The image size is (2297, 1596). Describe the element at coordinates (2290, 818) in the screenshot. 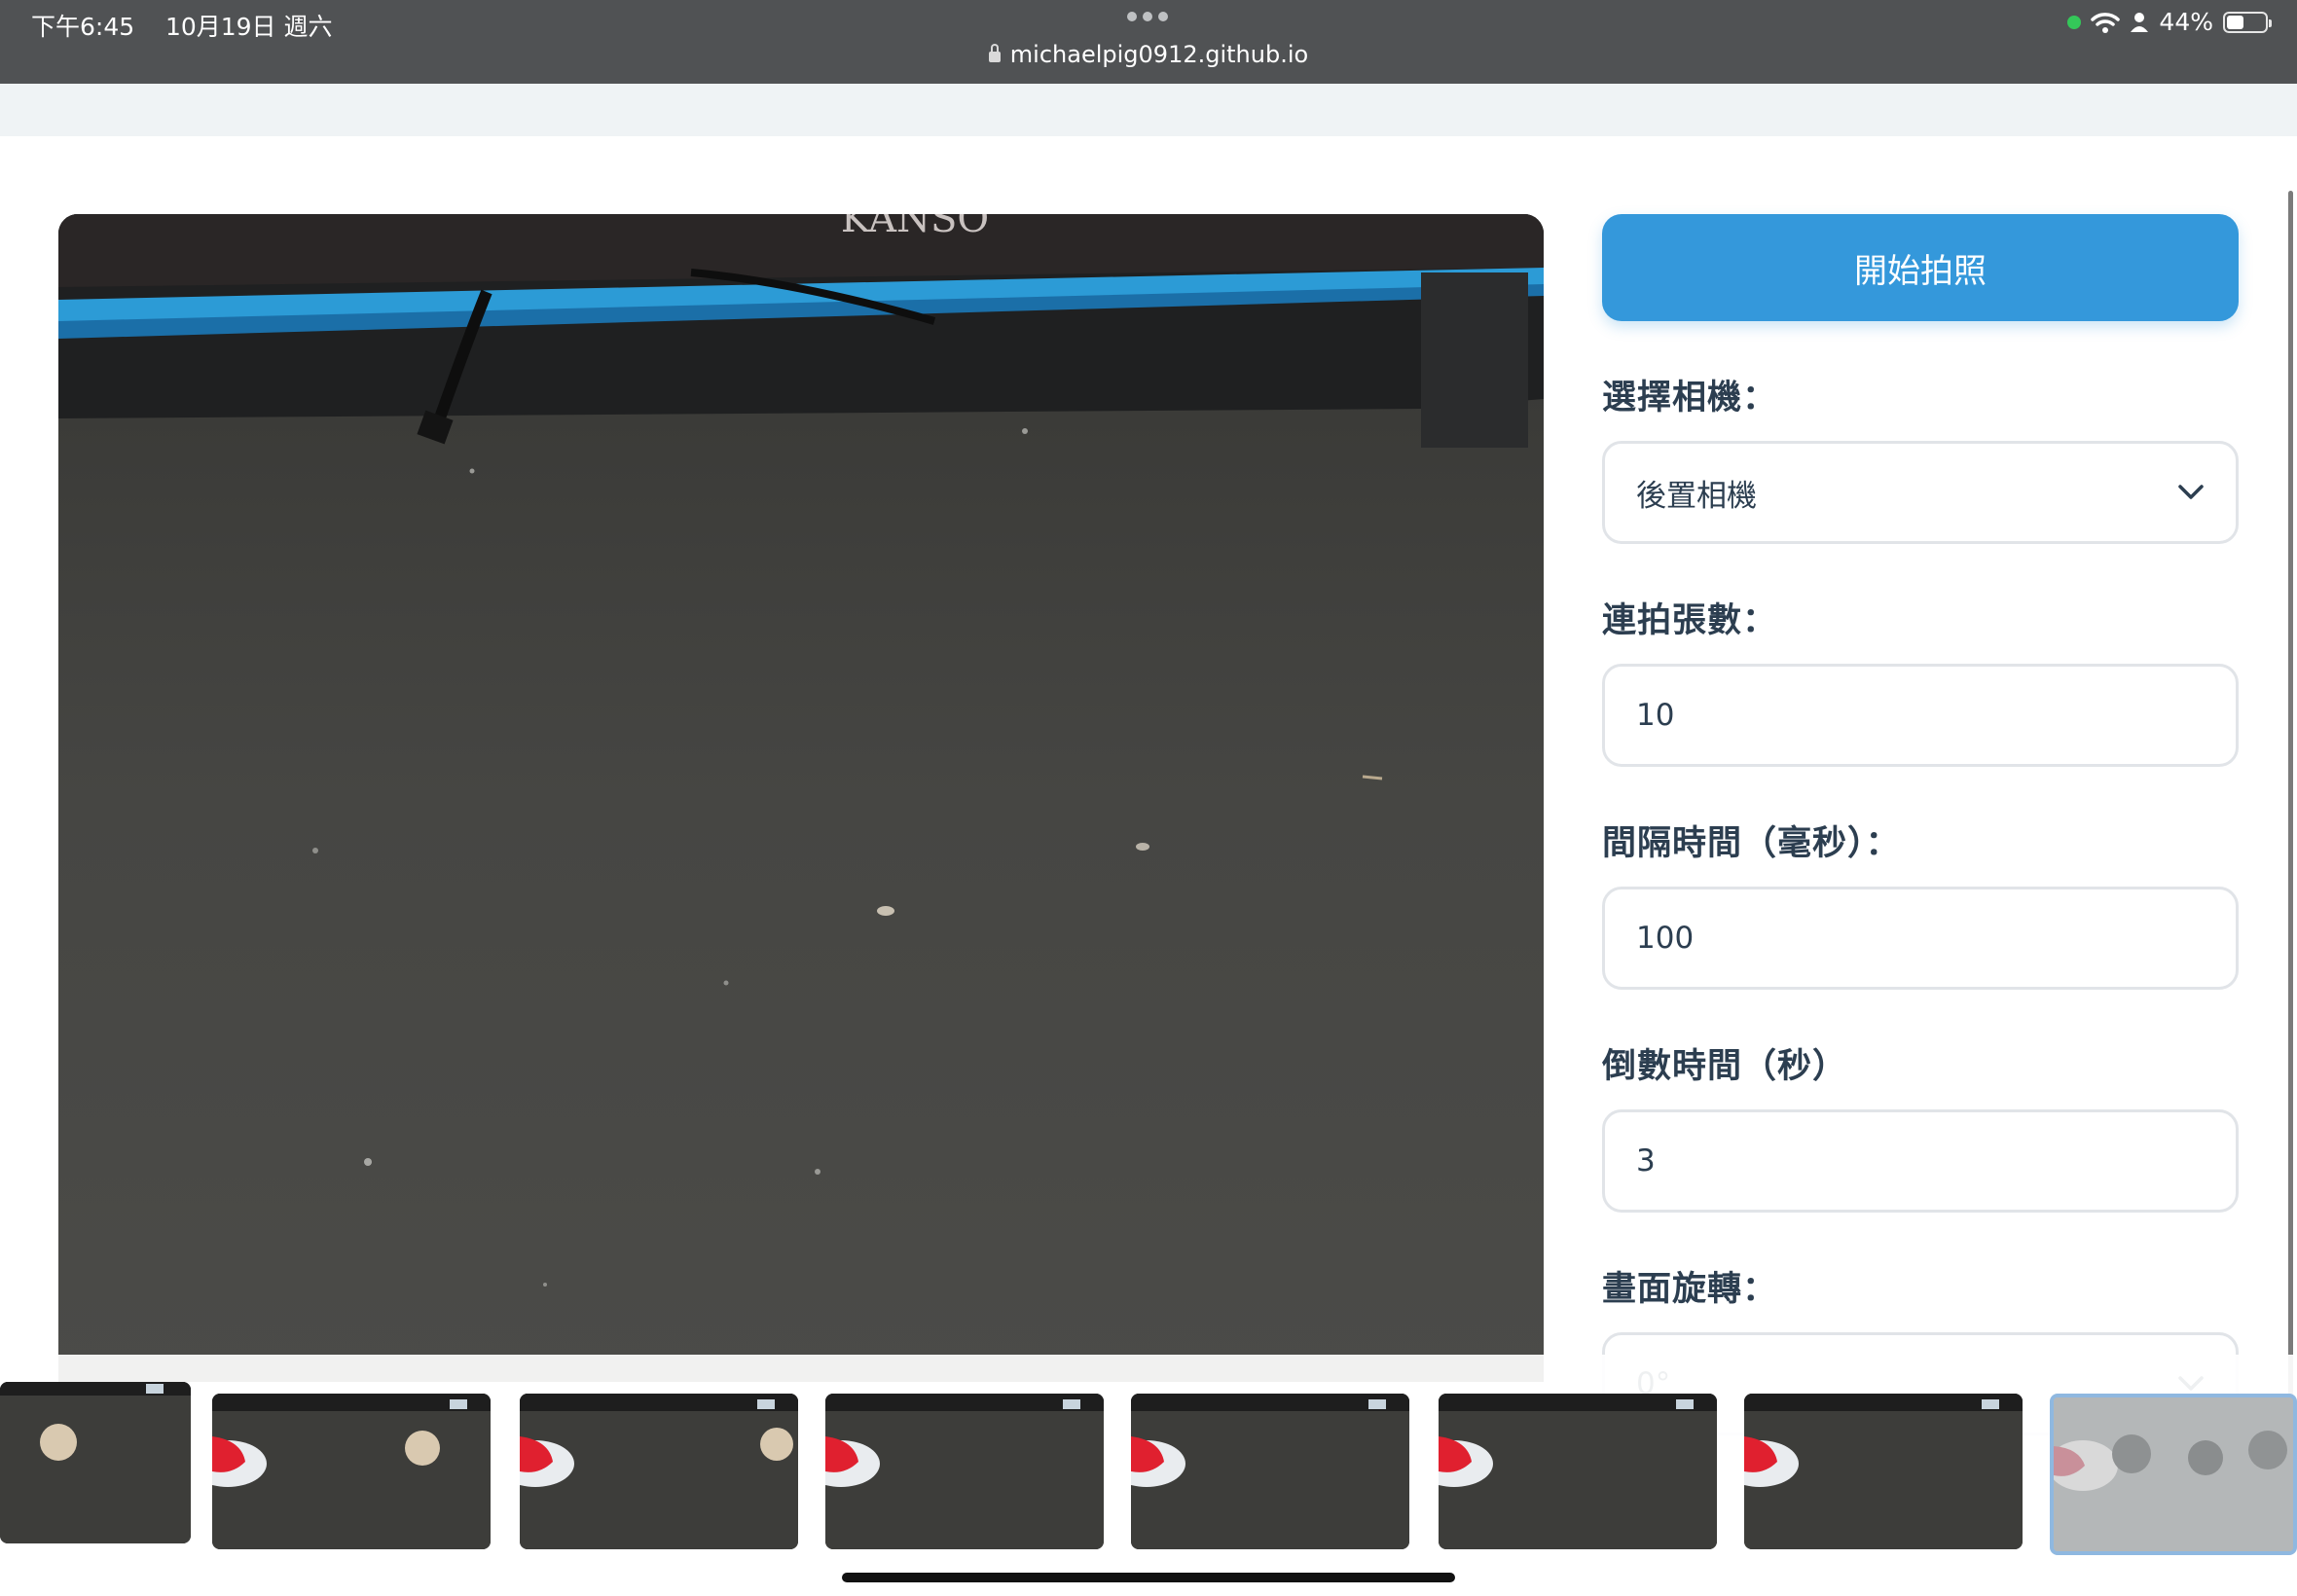

I see `scrollbar` at that location.